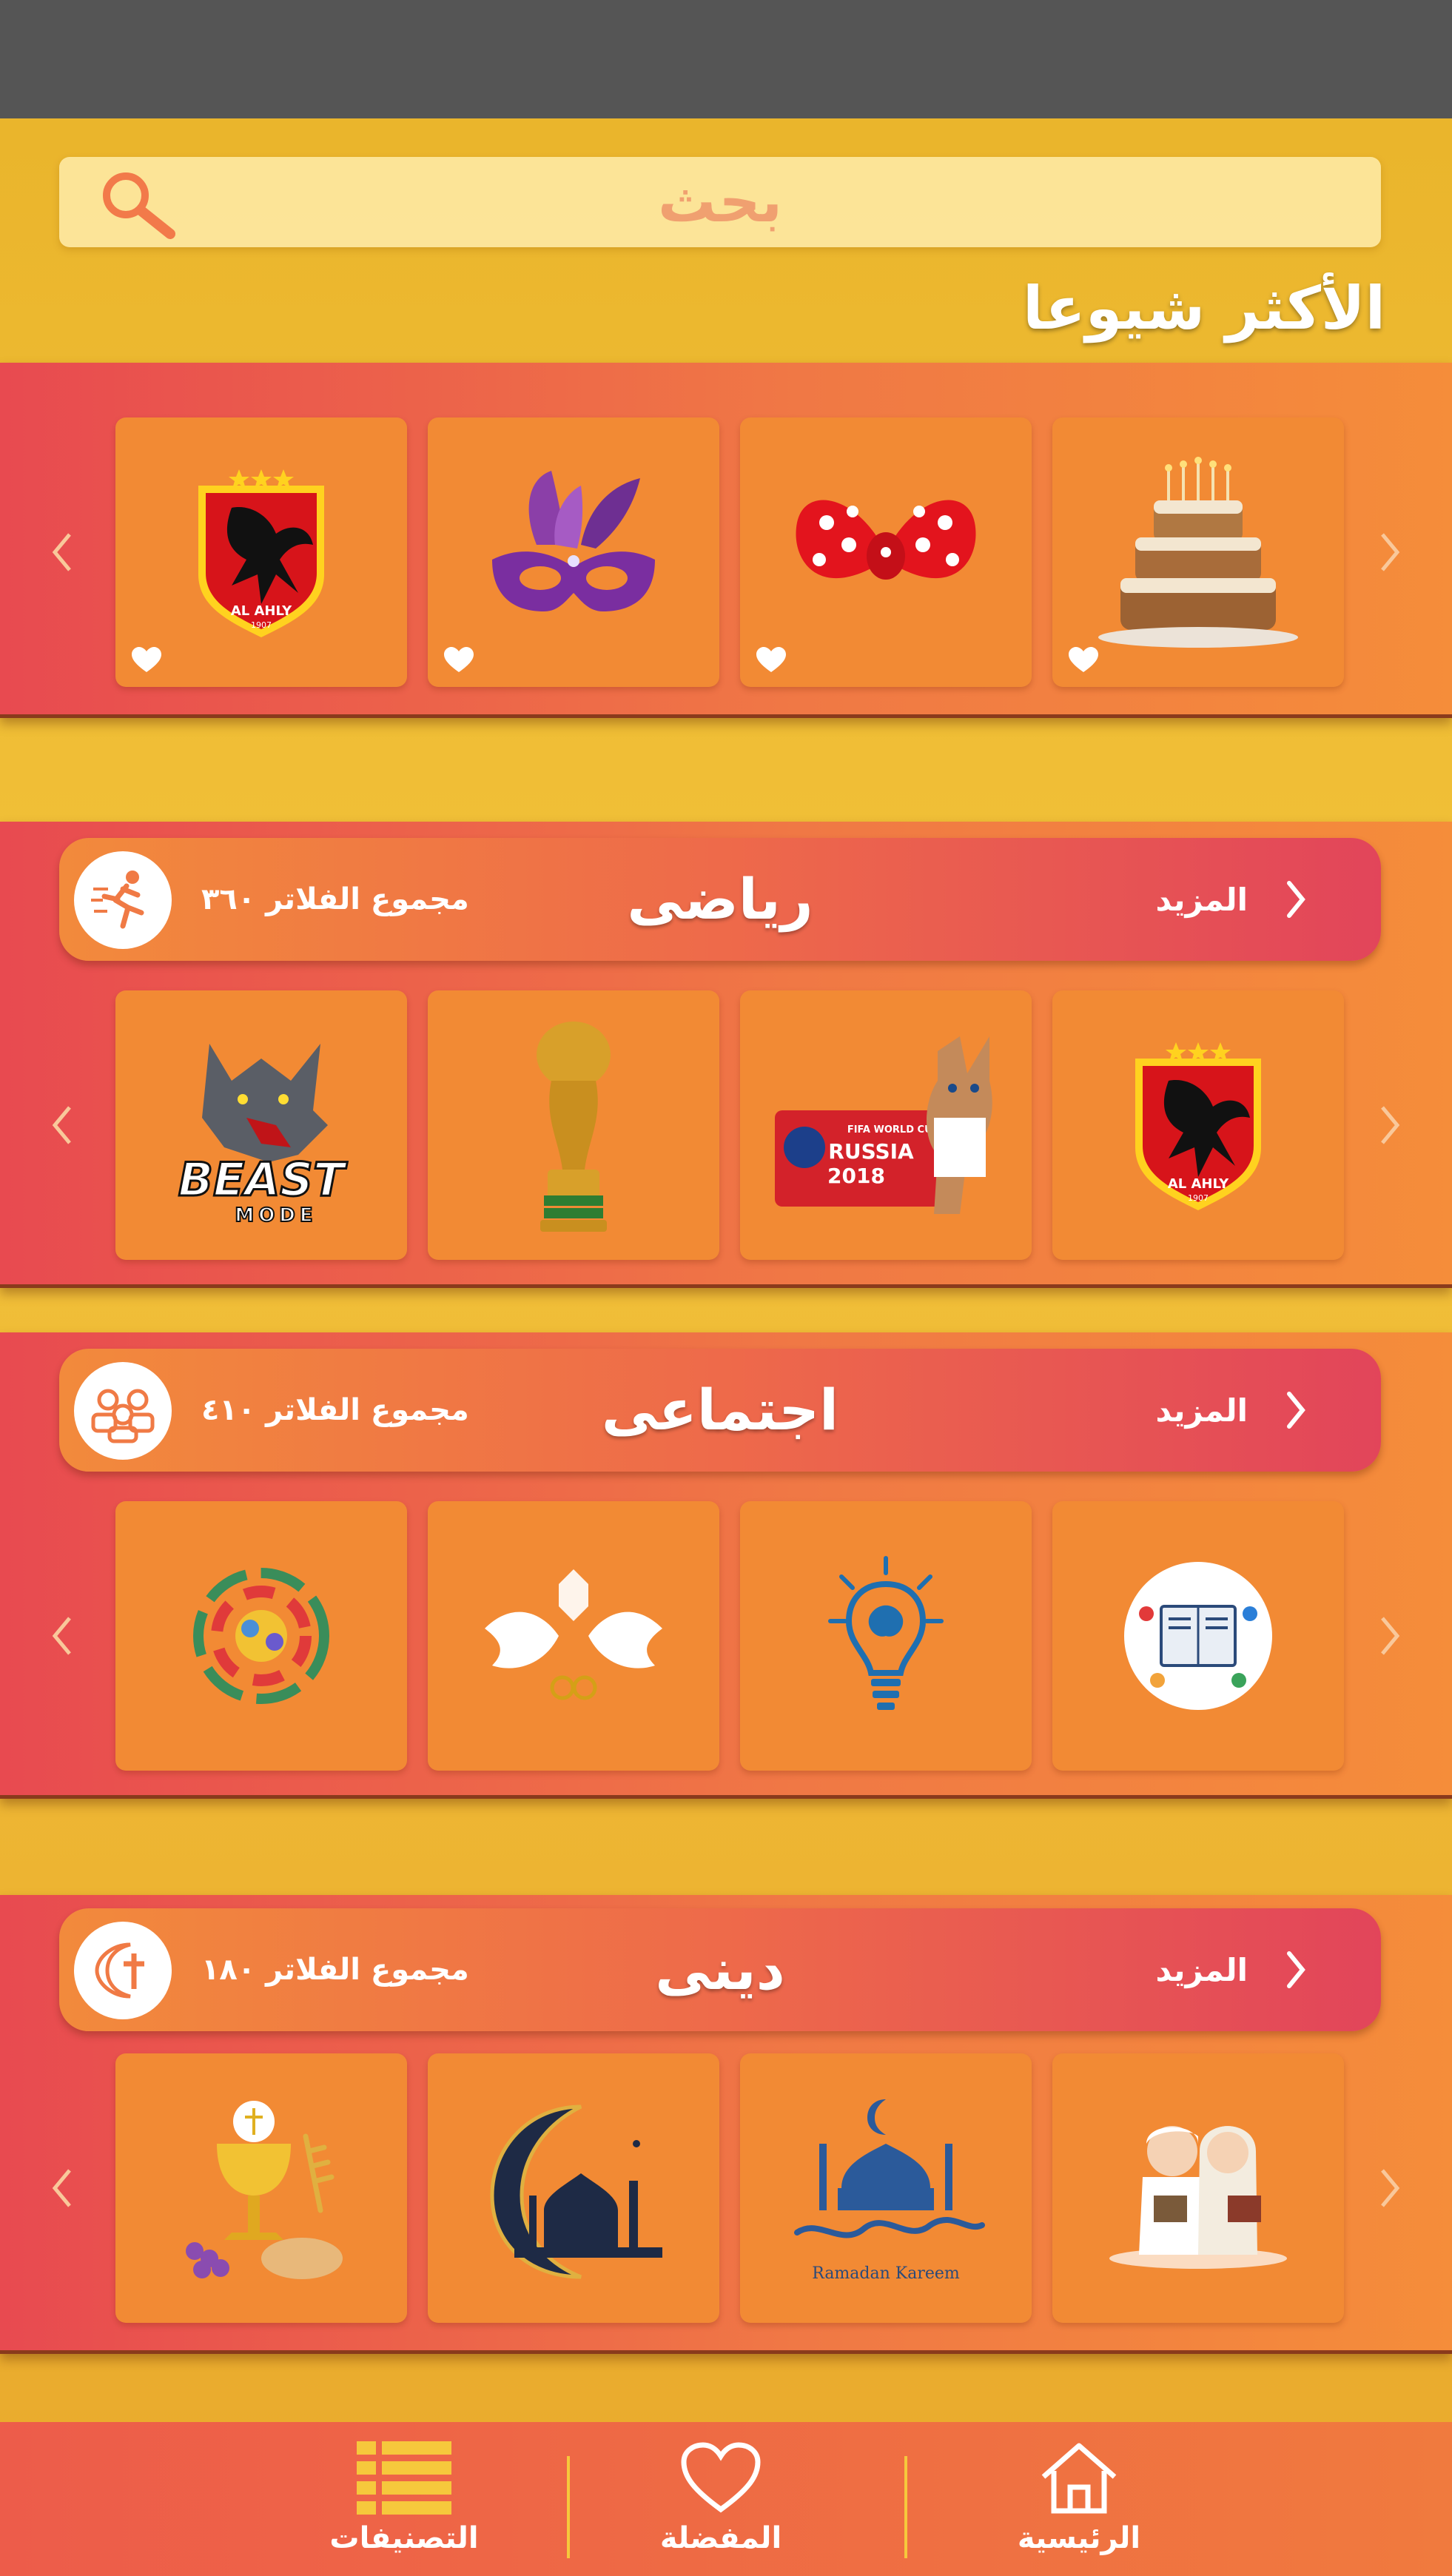 This screenshot has width=1452, height=2576. What do you see at coordinates (720, 1410) in the screenshot?
I see `category-header-social: مجموع الفلاتر ٤١٠ اجتماعى المزيد` at bounding box center [720, 1410].